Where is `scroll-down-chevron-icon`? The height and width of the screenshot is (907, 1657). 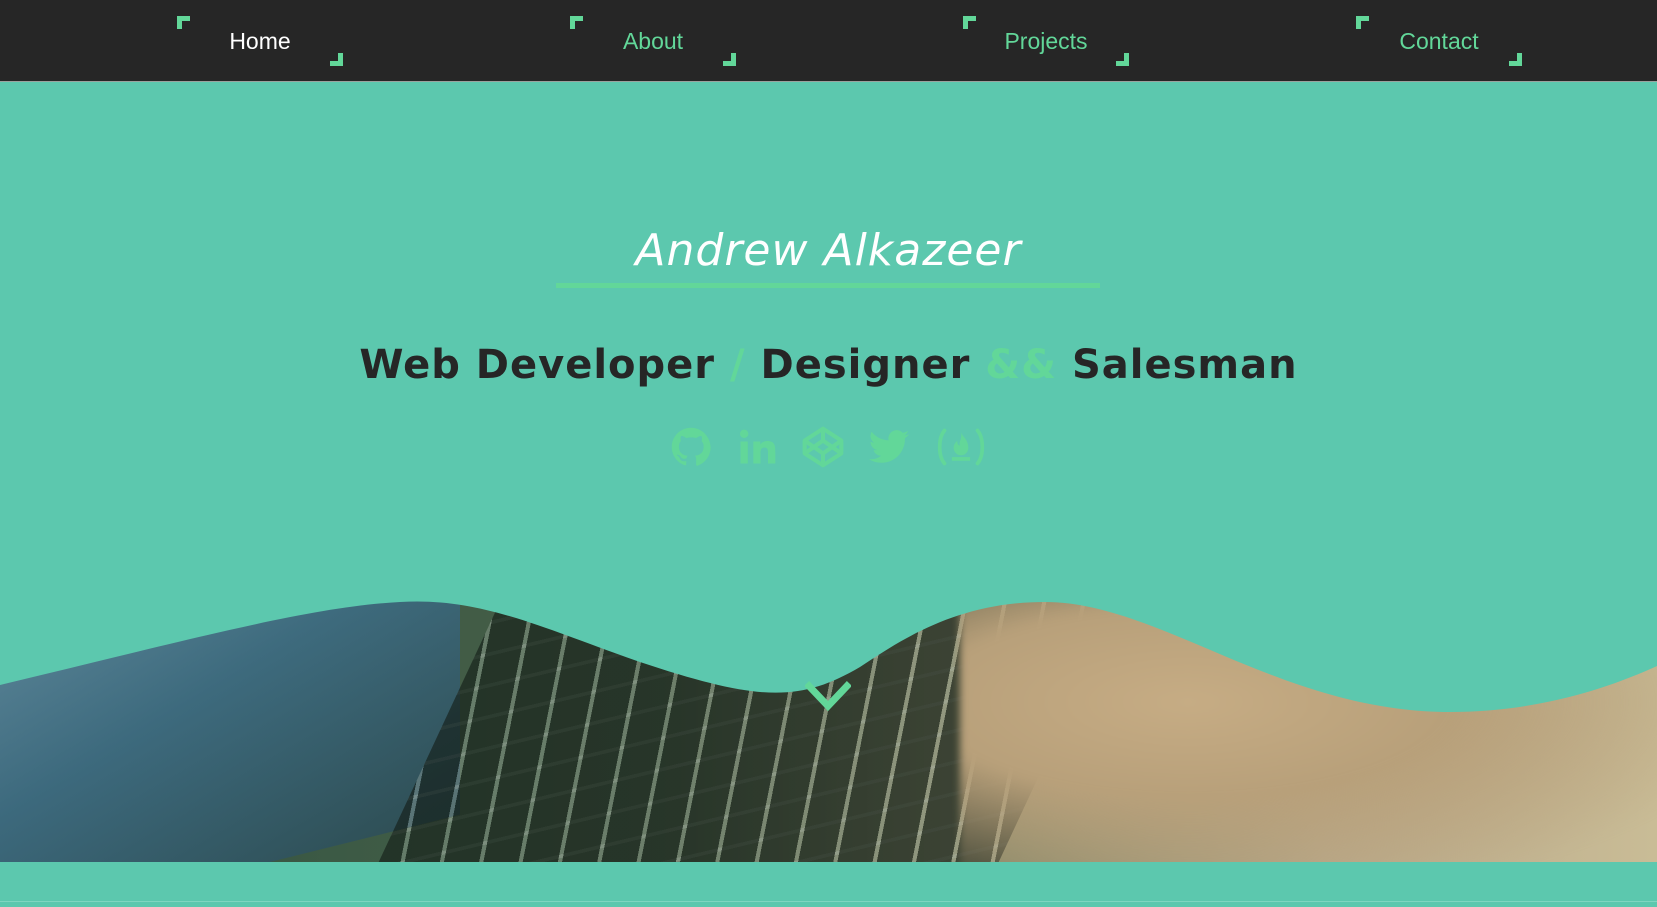 scroll-down-chevron-icon is located at coordinates (828, 697).